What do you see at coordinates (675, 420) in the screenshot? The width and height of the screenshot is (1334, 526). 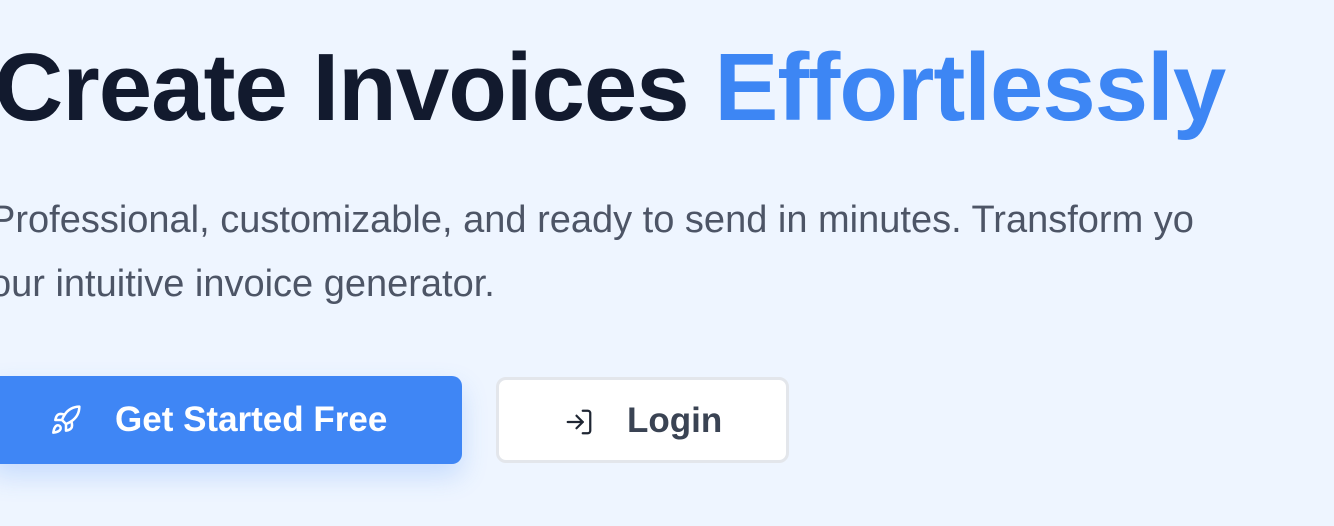 I see `login-label: Login` at bounding box center [675, 420].